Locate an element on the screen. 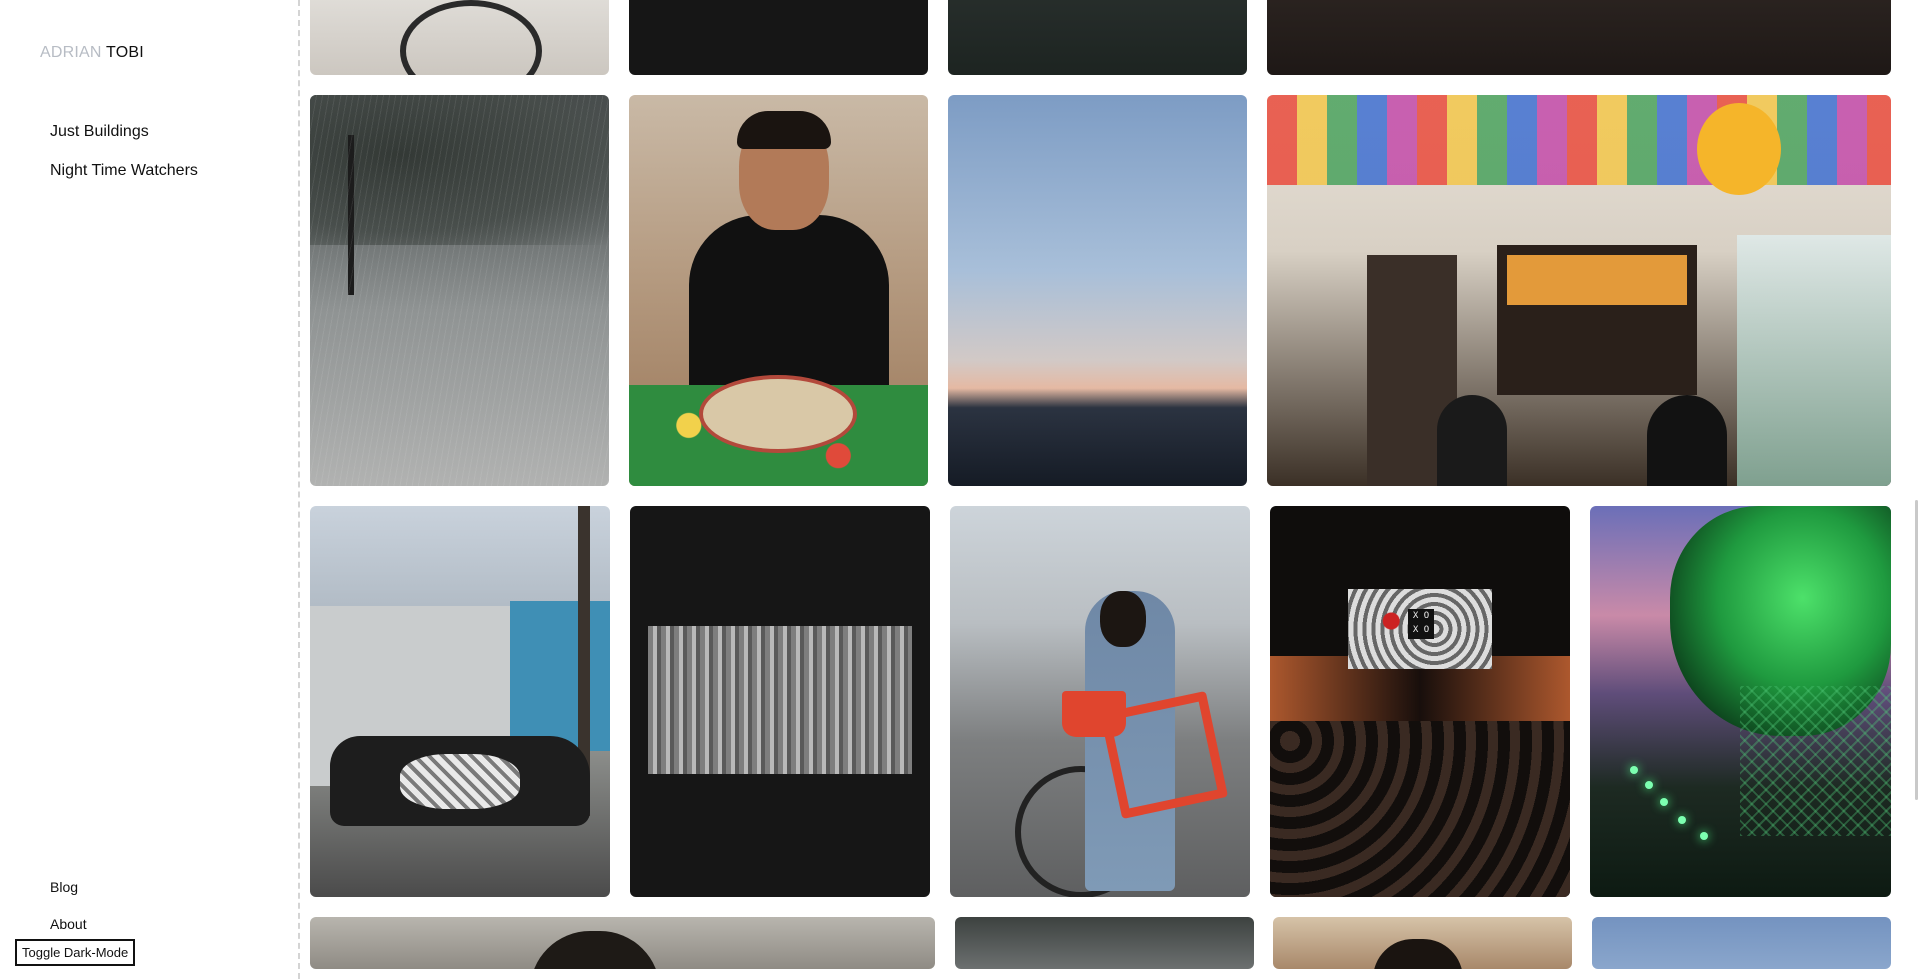 Image resolution: width=1919 pixels, height=979 pixels. logo-first-name: ADRIAN is located at coordinates (71, 52).